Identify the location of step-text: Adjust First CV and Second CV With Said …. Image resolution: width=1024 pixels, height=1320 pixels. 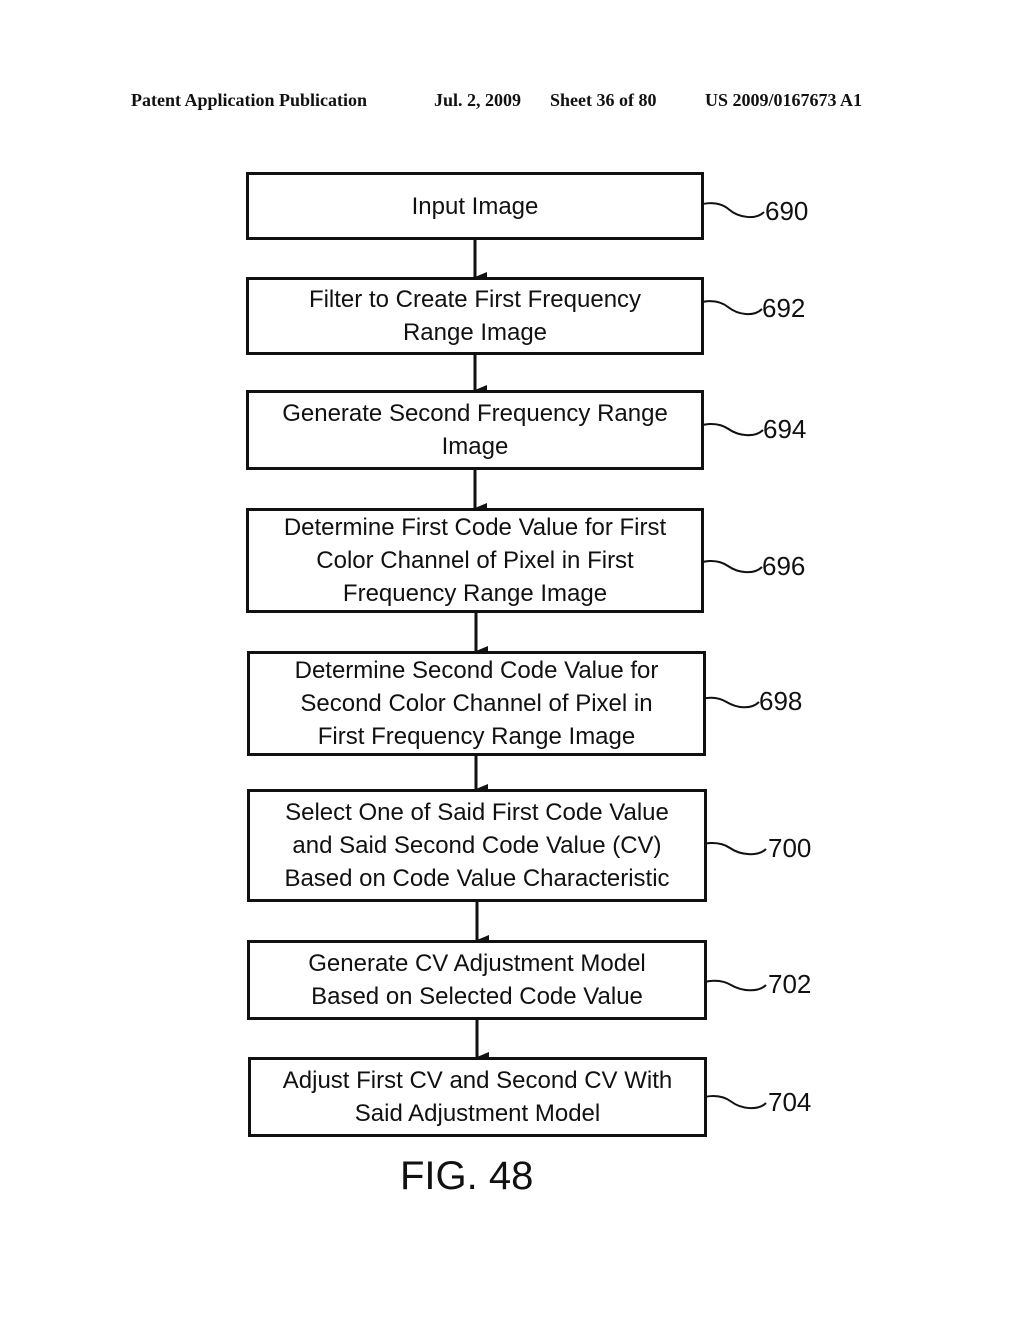
(477, 1097).